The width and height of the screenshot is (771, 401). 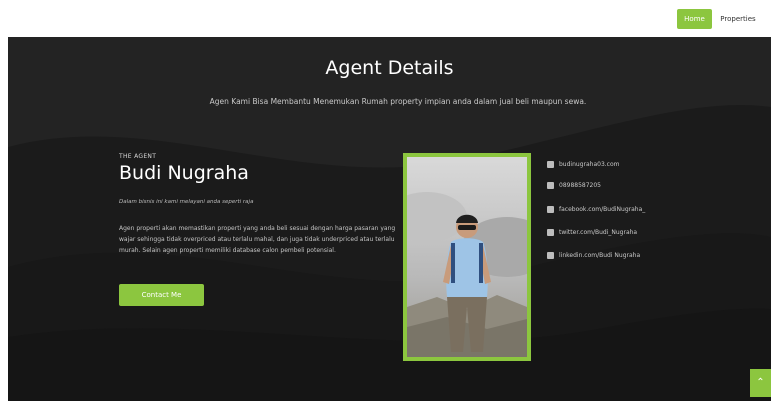 I want to click on agent-name: Budi Nugraha, so click(x=184, y=173).